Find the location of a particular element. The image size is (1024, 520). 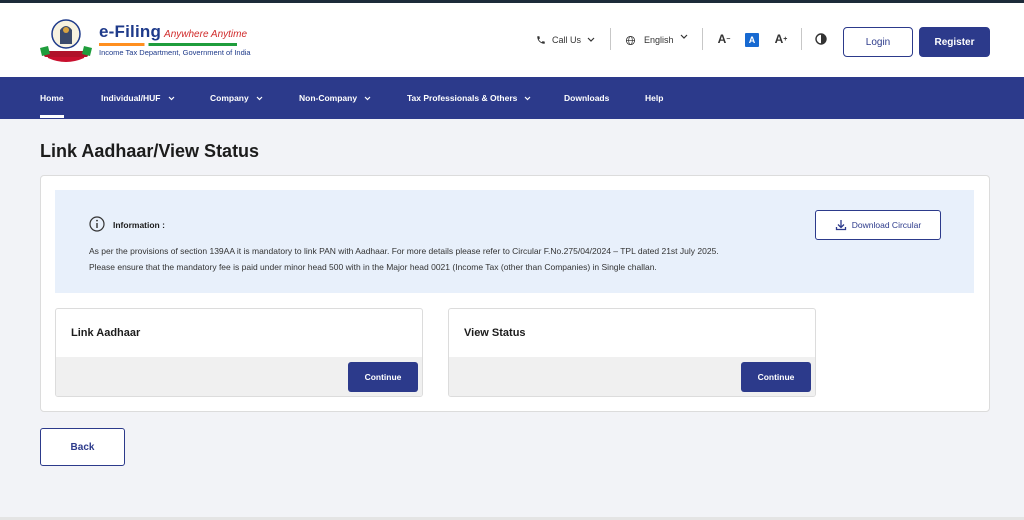

view-status-continue-button: Continue is located at coordinates (776, 377).